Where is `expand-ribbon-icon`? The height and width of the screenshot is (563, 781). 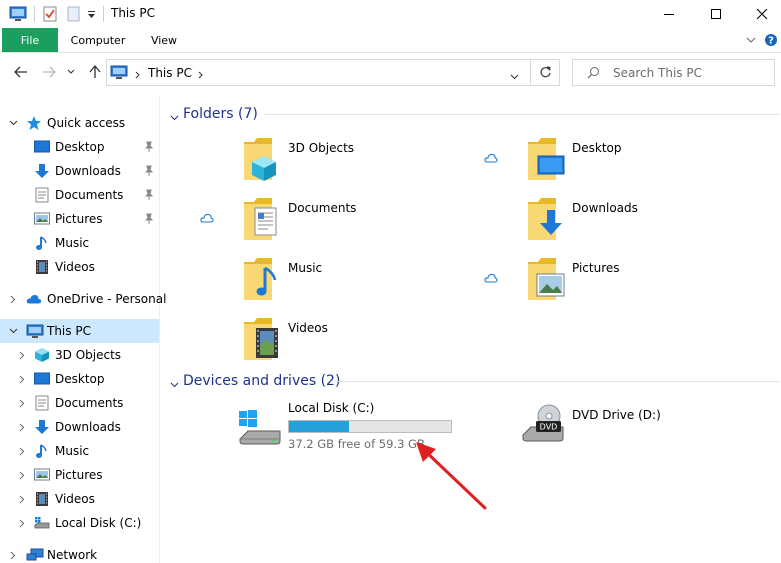
expand-ribbon-icon is located at coordinates (751, 40).